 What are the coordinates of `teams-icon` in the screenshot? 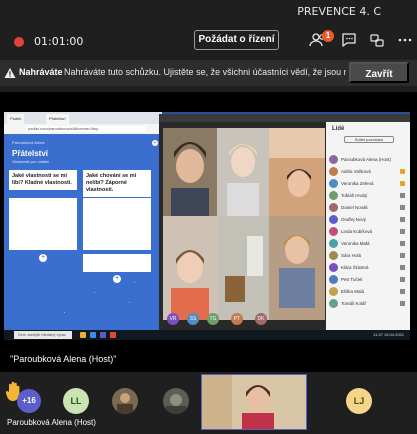 It's located at (103, 335).